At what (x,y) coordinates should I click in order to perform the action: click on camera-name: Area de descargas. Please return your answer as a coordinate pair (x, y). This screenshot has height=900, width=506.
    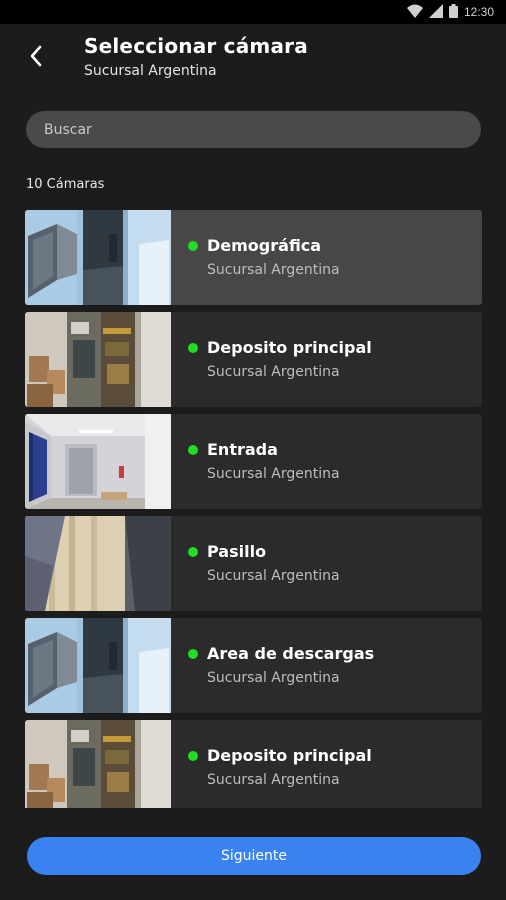
    Looking at the image, I should click on (291, 653).